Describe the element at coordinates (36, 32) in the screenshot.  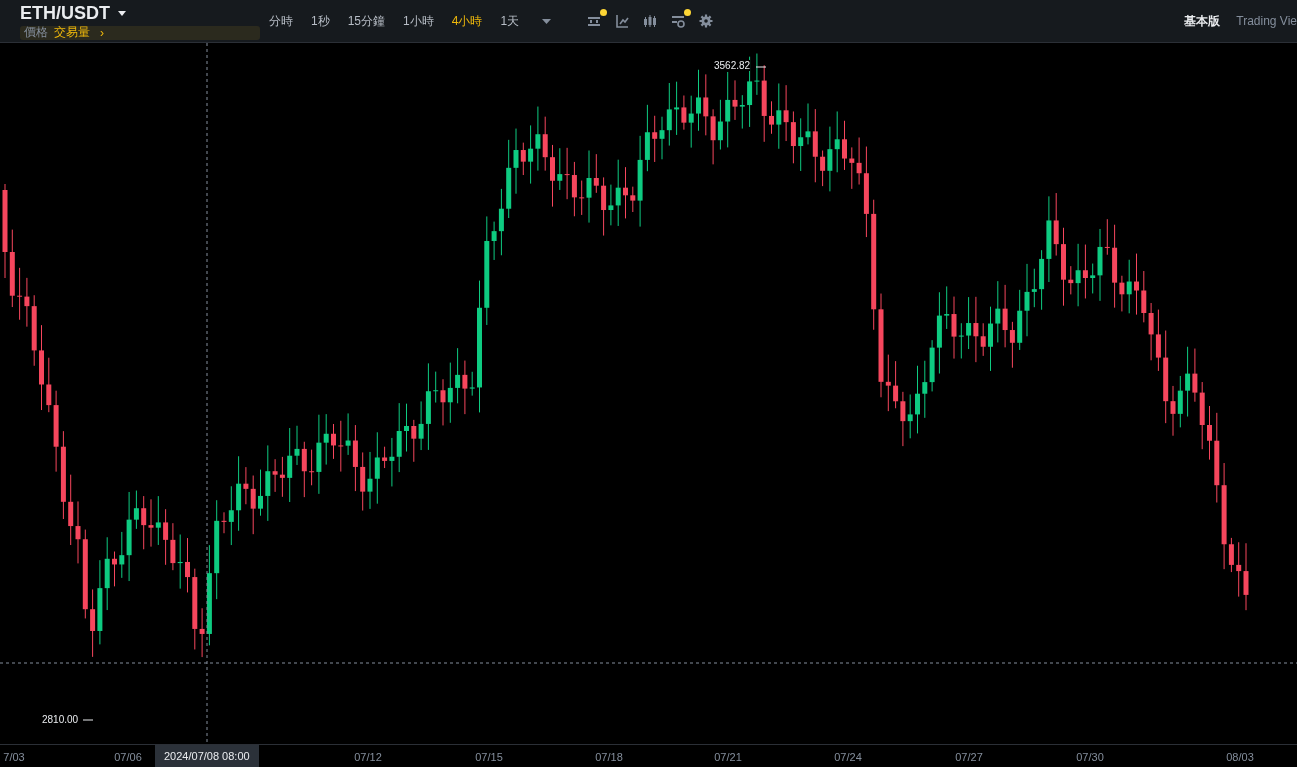
I see `series-tab: 價格` at that location.